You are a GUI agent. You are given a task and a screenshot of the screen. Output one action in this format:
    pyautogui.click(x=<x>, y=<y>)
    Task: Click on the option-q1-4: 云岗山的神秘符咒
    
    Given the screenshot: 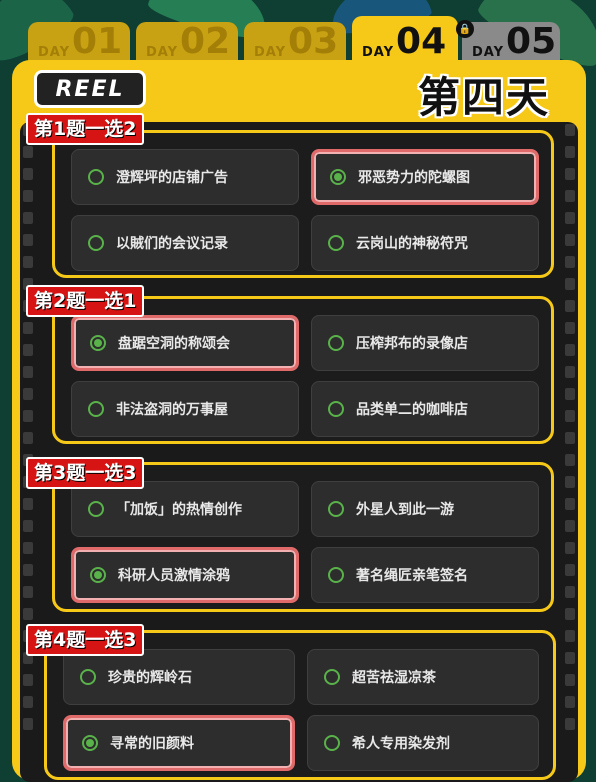 What is the action you would take?
    pyautogui.click(x=425, y=243)
    